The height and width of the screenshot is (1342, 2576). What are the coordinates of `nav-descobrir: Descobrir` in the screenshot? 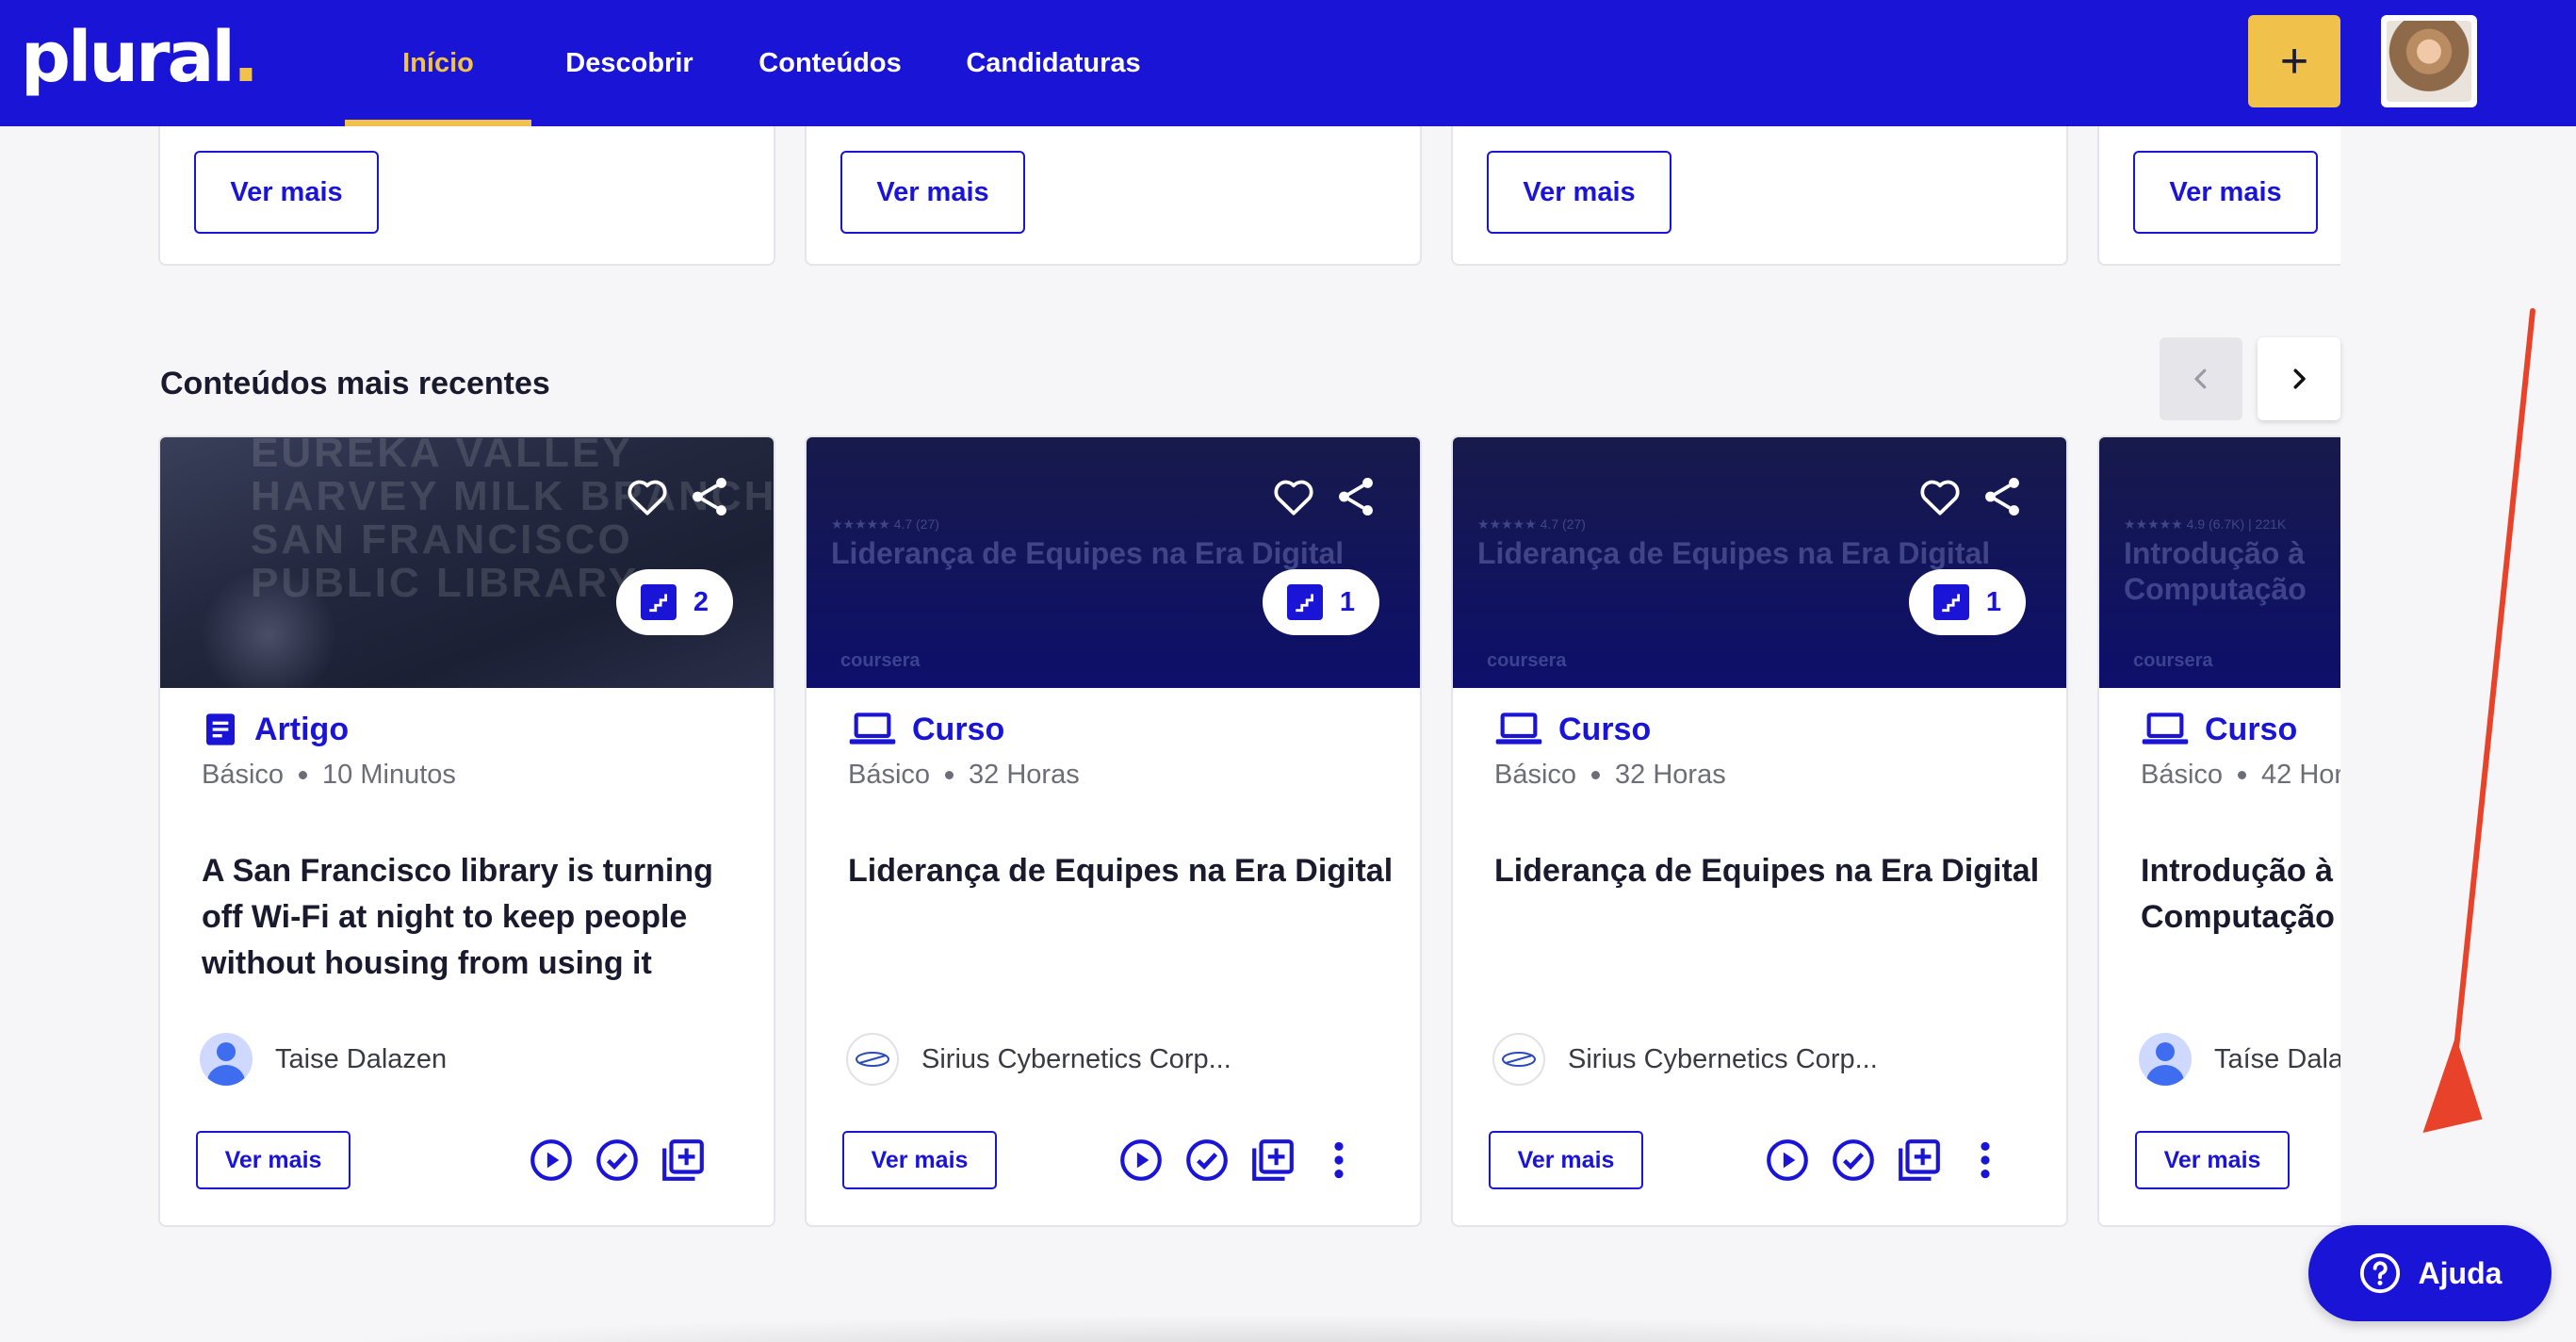 It's located at (629, 63).